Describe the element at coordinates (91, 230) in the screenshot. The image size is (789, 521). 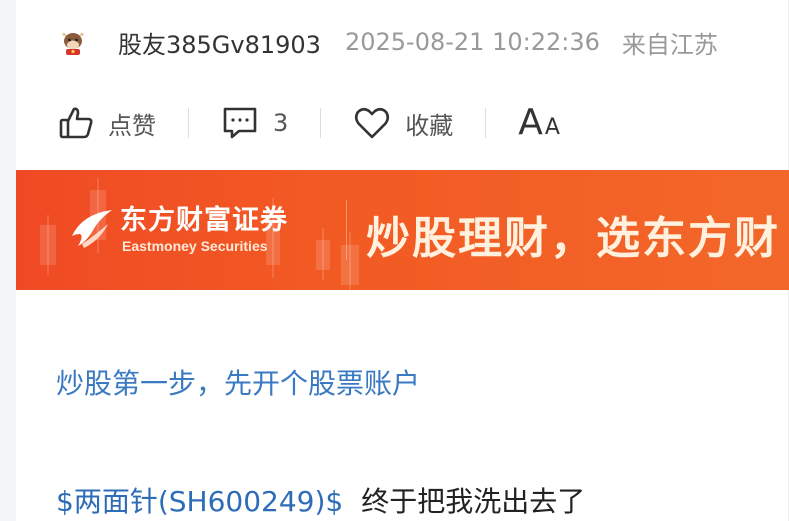
I see `eastmoney-logo-icon` at that location.